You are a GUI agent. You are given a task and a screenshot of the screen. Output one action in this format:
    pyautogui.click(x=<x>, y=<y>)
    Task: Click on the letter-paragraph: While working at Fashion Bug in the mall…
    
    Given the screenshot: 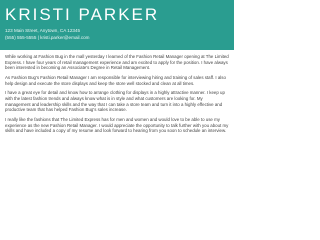 What is the action you would take?
    pyautogui.click(x=117, y=62)
    